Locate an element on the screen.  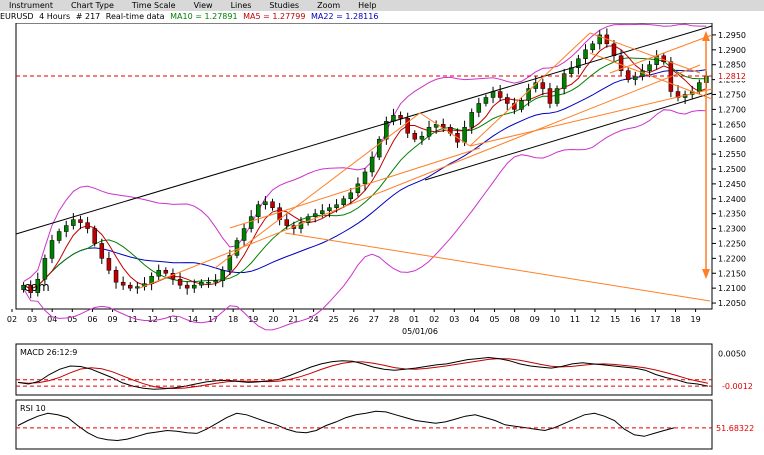
channel-lower-line is located at coordinates (568, 136).